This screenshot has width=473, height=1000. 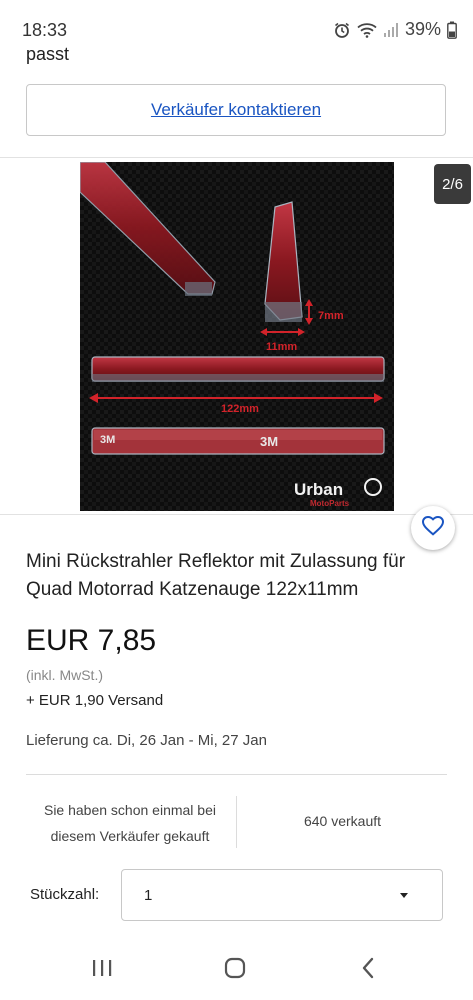 What do you see at coordinates (146, 740) in the screenshot?
I see `delivery-estimate: Lieferung ca. Di, 26 Jan - Mi, 27 Jan` at bounding box center [146, 740].